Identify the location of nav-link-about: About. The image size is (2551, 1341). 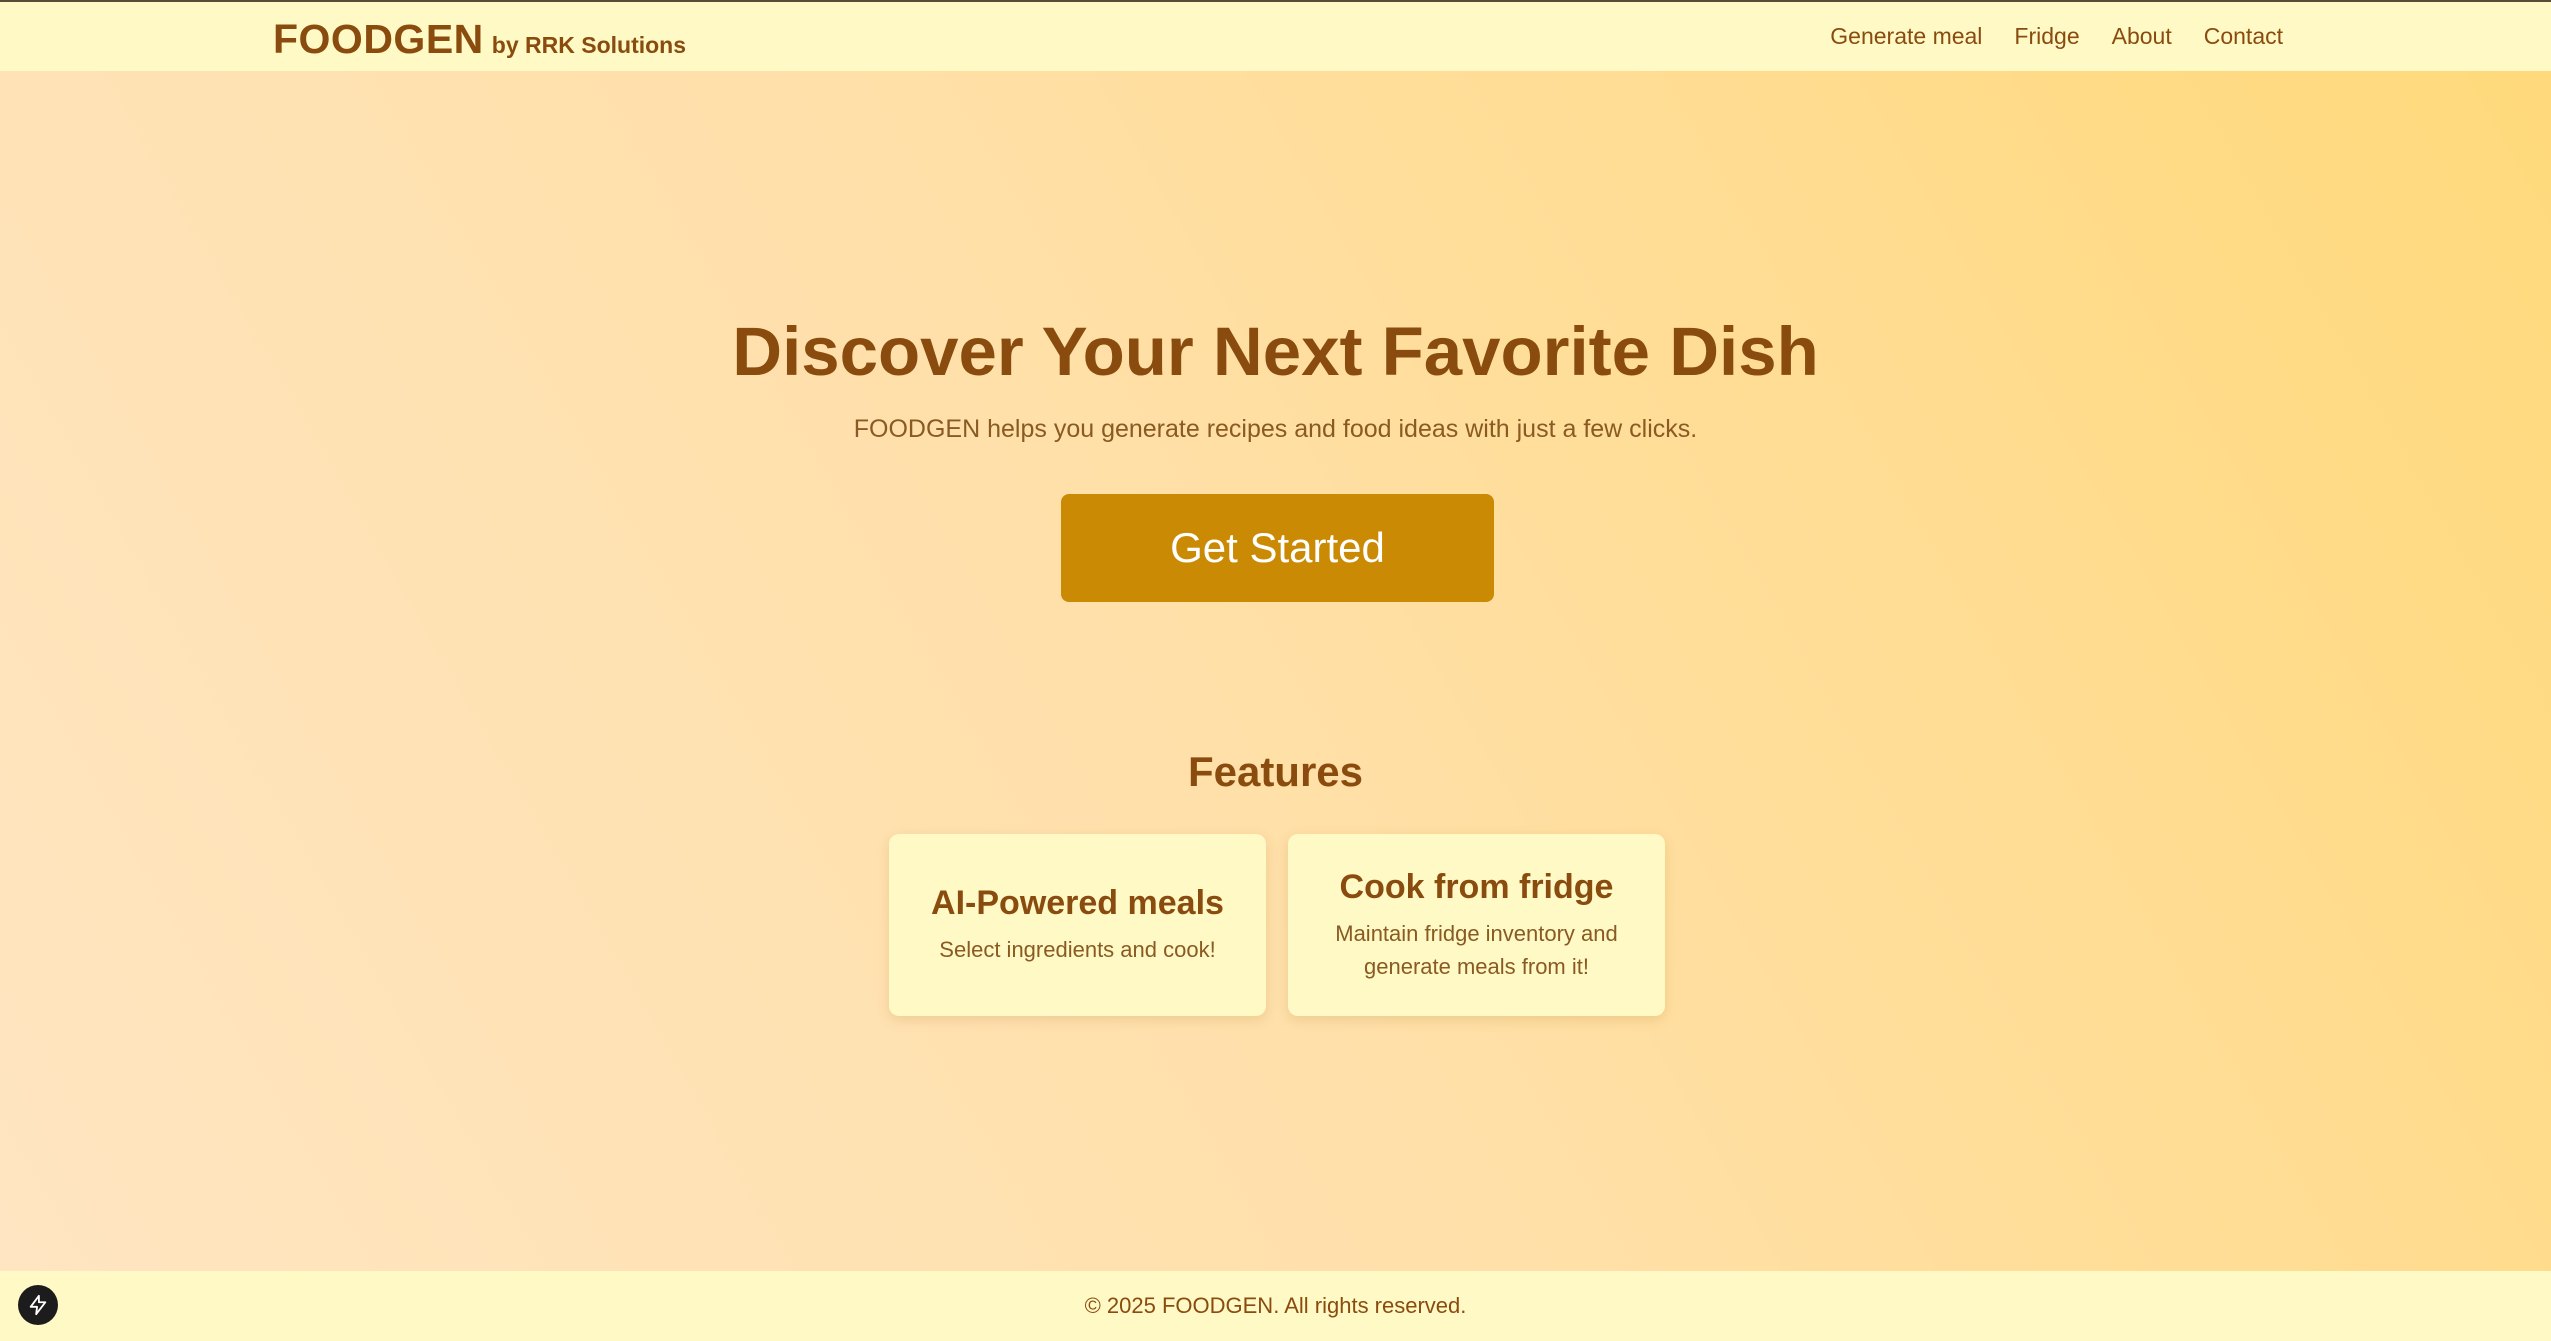
(2142, 36).